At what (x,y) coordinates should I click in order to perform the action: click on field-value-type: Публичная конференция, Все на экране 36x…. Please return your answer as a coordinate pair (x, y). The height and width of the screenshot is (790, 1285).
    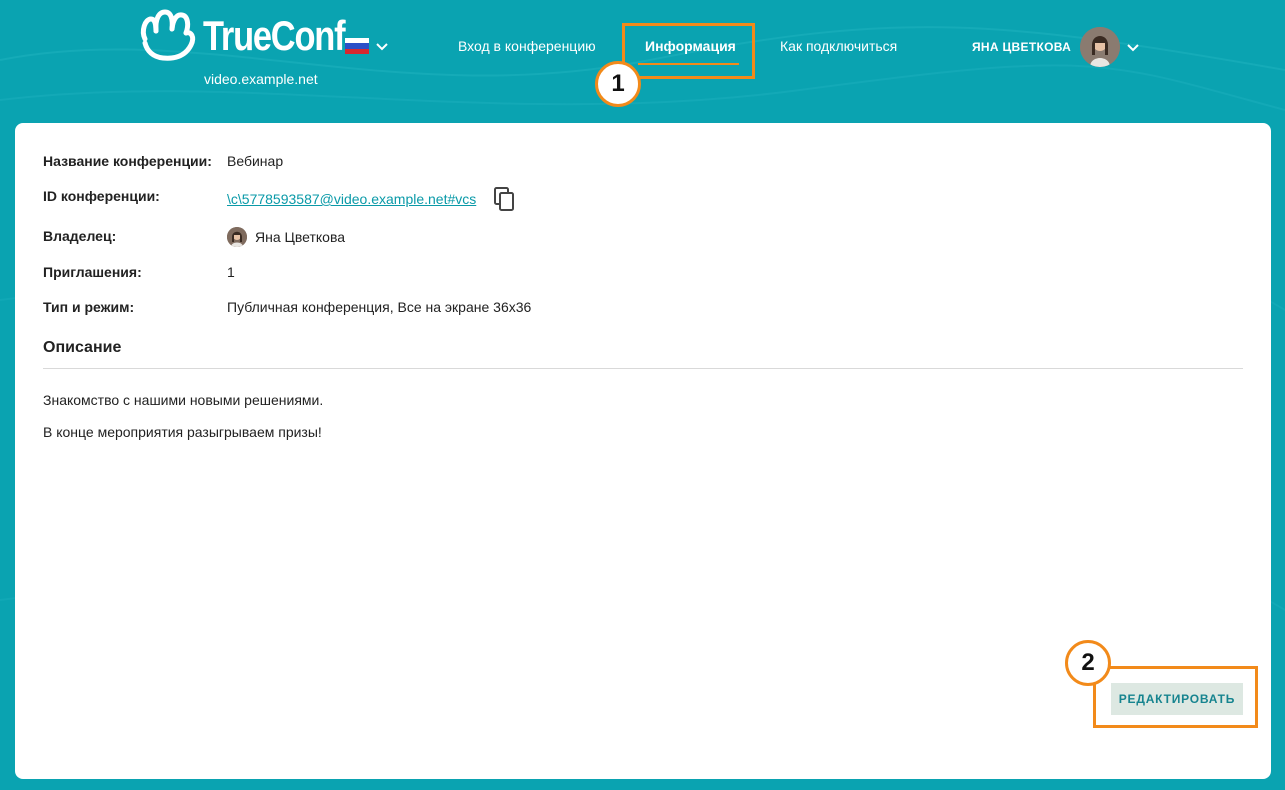
    Looking at the image, I should click on (379, 307).